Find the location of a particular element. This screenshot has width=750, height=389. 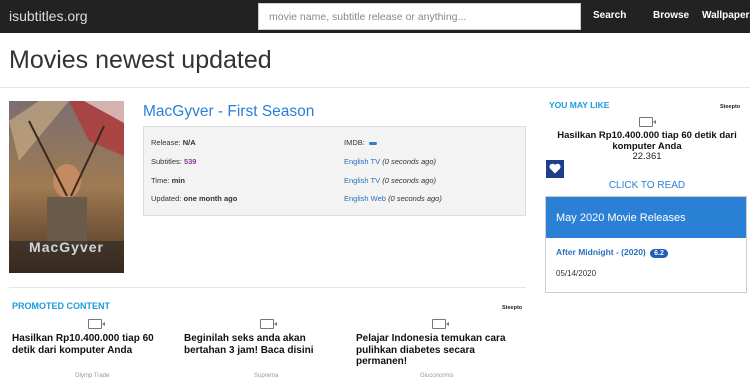

time-row: Time: min is located at coordinates (168, 180).